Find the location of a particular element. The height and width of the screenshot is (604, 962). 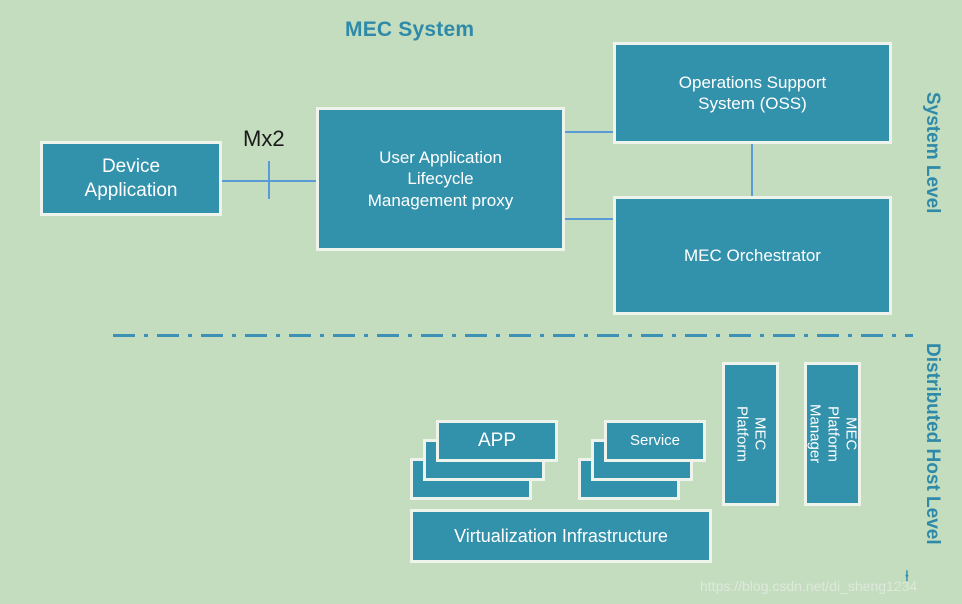

node-mec-platform-manager: MEC Platform Manager is located at coordinates (832, 434).